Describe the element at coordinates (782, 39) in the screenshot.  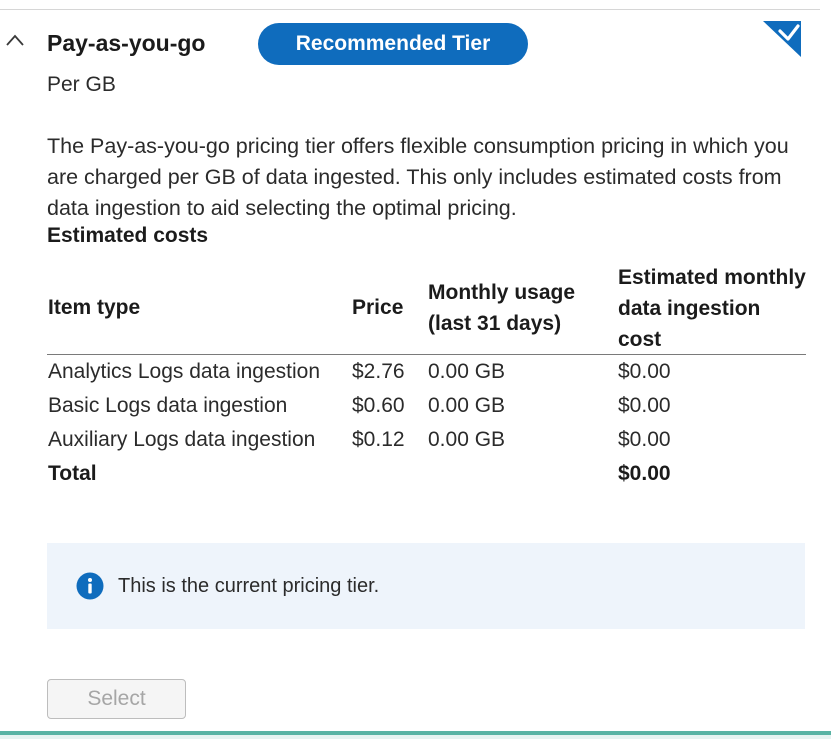
I see `selected-checkmark-icon` at that location.